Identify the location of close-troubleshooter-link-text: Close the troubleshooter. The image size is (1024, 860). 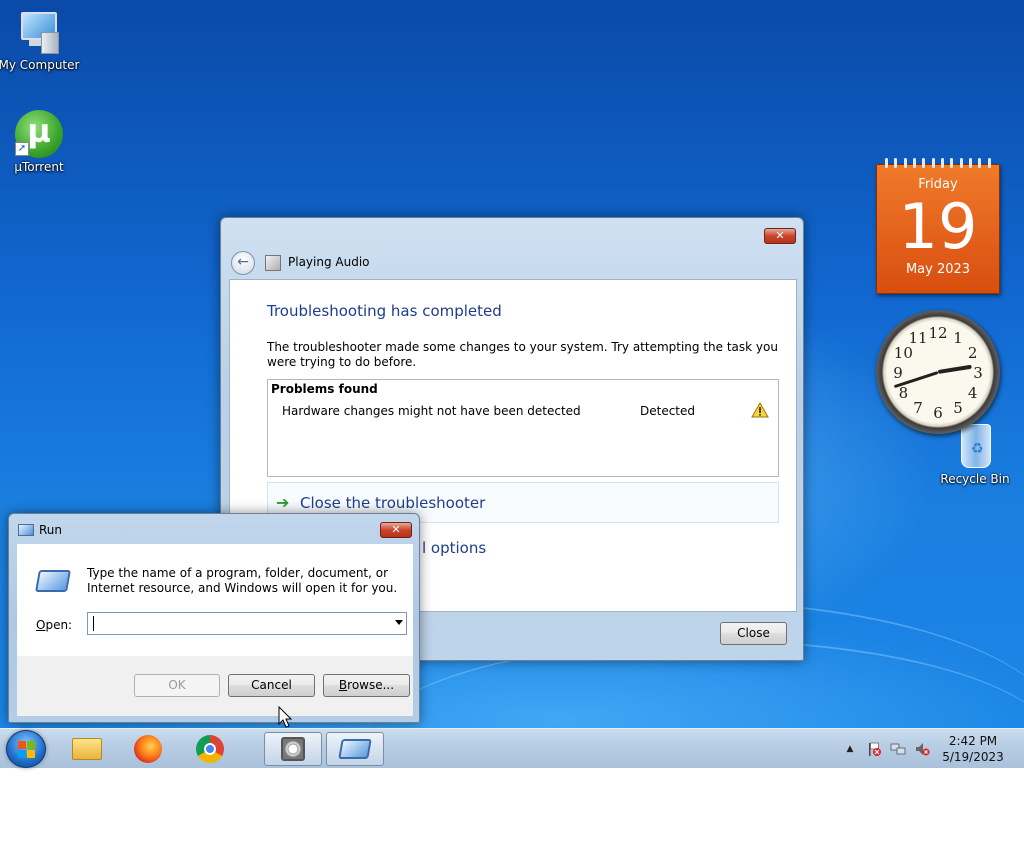
(393, 503).